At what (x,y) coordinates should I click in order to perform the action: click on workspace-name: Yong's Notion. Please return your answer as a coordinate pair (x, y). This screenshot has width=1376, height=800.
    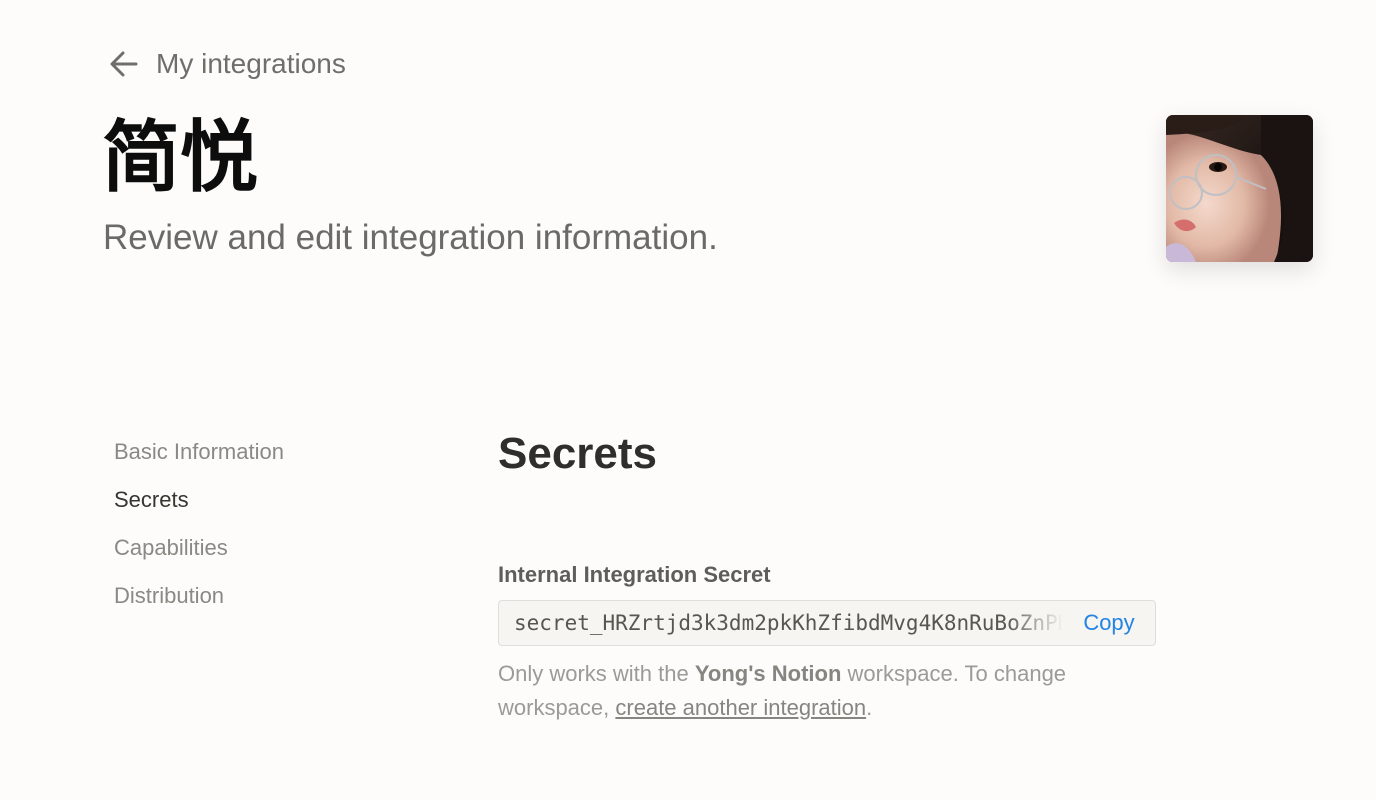
    Looking at the image, I should click on (768, 673).